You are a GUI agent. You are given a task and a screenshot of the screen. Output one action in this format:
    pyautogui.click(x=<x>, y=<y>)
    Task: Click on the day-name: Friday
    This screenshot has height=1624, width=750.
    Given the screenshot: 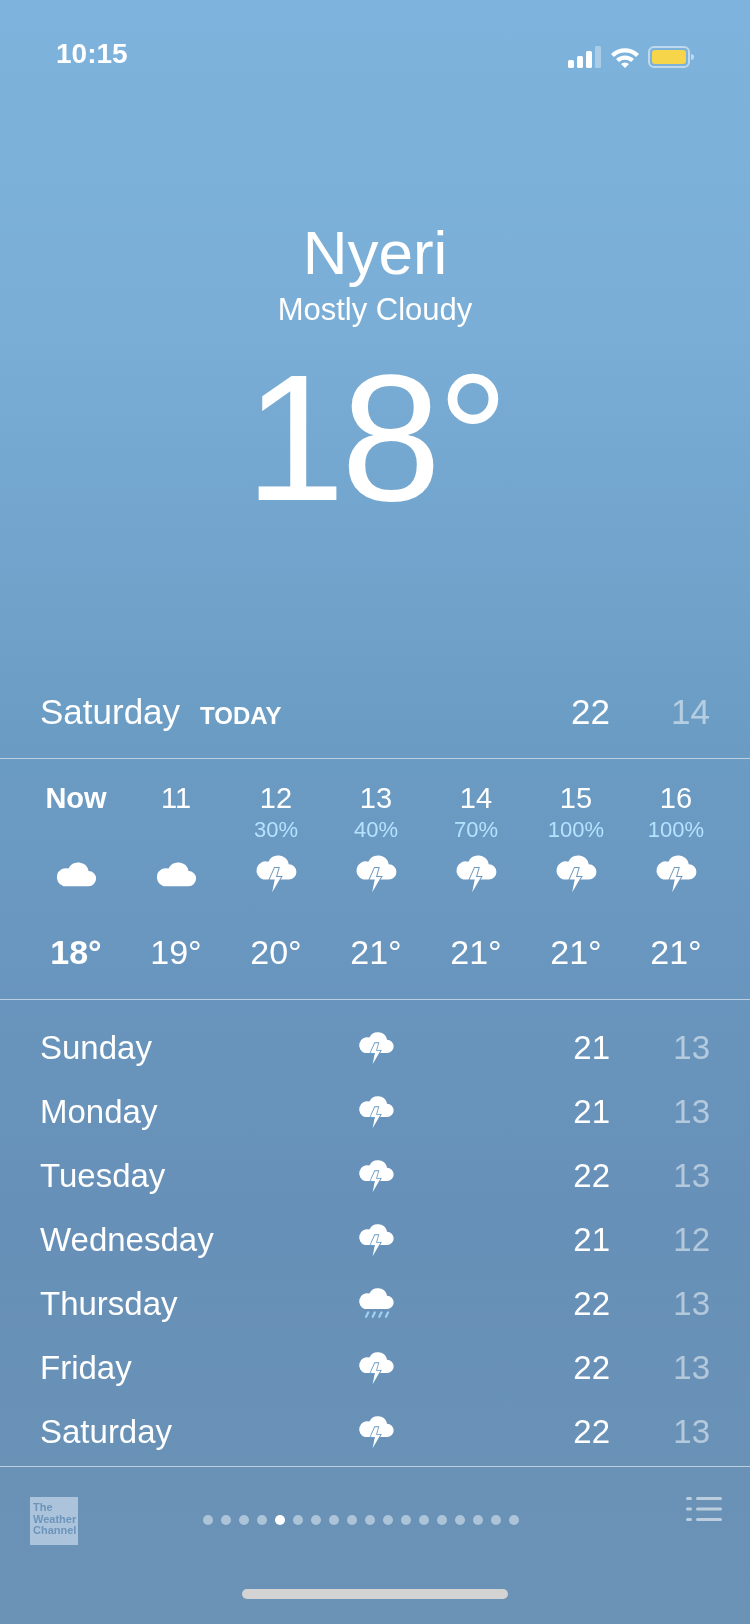 What is the action you would take?
    pyautogui.click(x=86, y=1368)
    